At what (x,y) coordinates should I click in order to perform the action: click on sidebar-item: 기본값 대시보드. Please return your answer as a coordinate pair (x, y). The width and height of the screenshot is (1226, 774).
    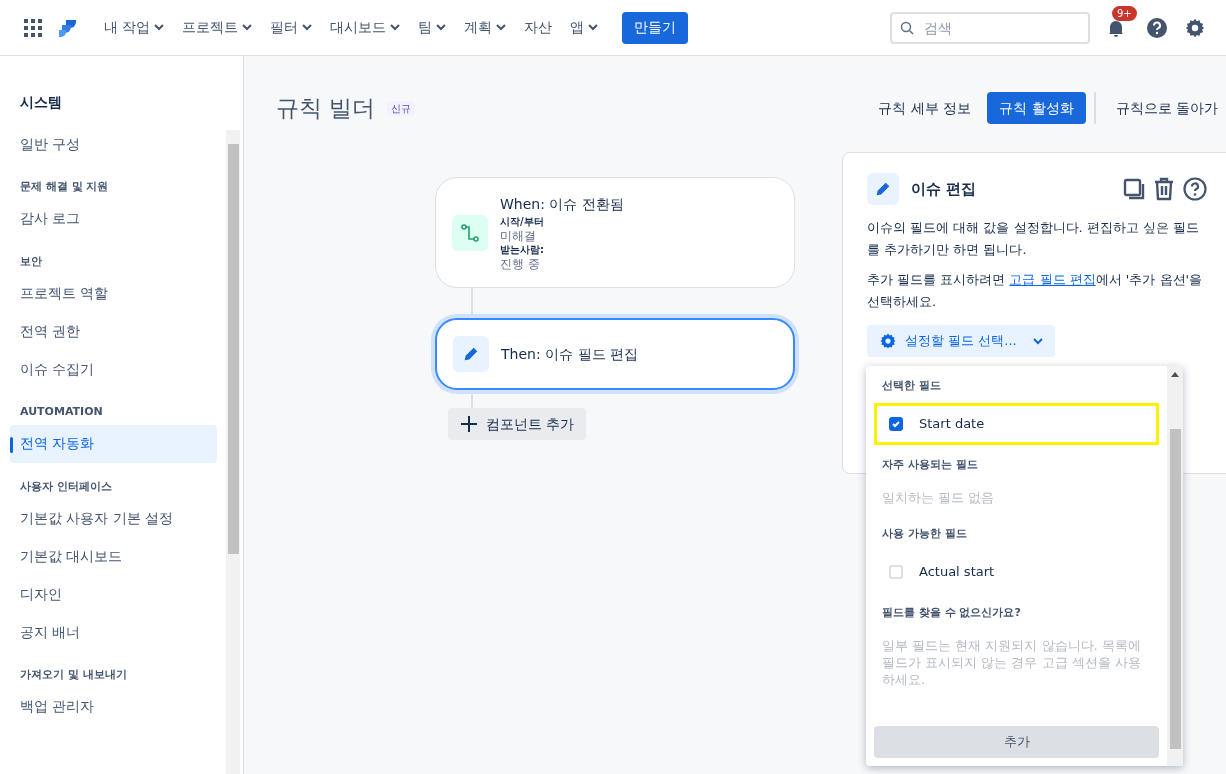
    Looking at the image, I should click on (113, 556).